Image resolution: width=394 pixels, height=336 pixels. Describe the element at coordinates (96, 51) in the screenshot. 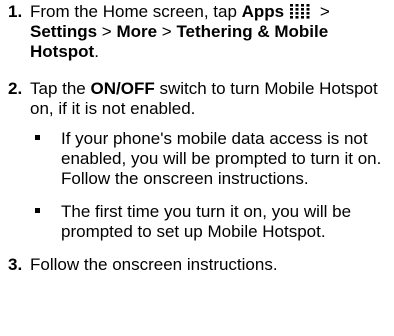

I see `step-1-period: .` at that location.